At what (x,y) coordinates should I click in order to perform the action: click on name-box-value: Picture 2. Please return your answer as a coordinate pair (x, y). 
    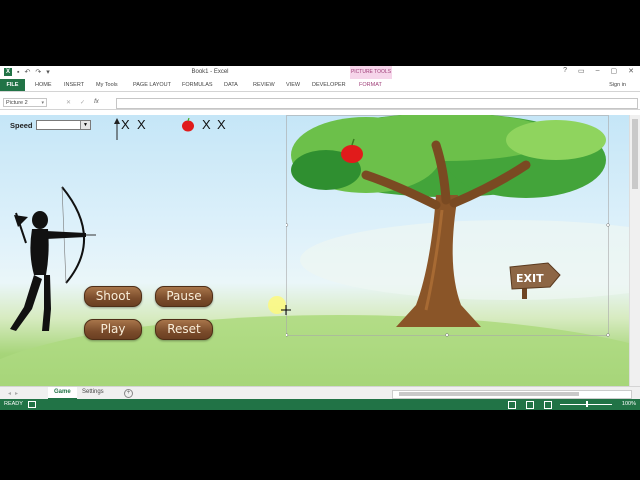
    Looking at the image, I should click on (17, 103).